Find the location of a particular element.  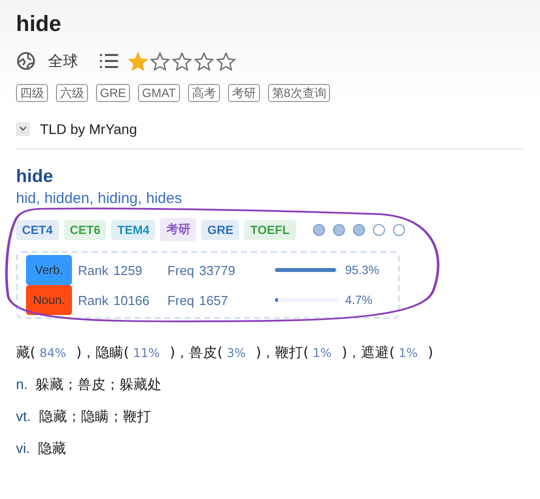

pos-badge: Noun. is located at coordinates (49, 300).